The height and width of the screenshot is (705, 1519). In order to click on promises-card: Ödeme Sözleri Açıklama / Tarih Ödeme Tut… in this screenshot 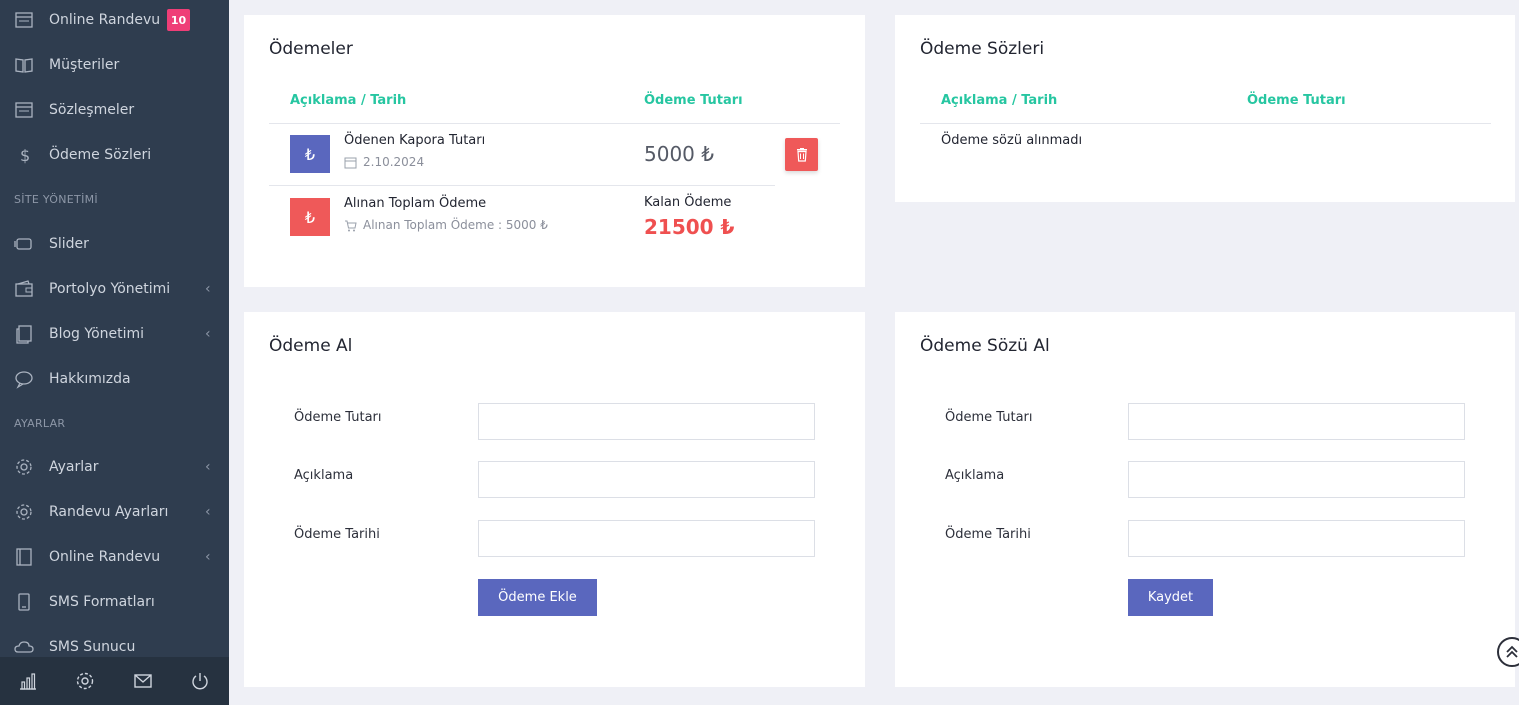, I will do `click(1205, 108)`.